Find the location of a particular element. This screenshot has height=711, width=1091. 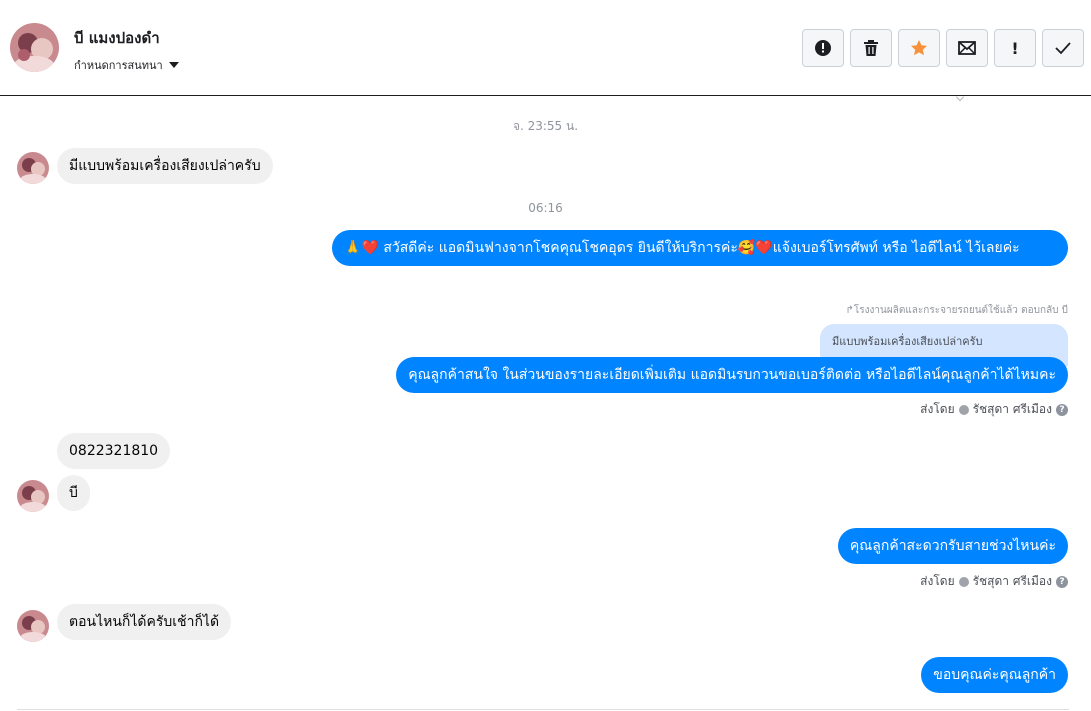

spam-button: ! is located at coordinates (1015, 48).